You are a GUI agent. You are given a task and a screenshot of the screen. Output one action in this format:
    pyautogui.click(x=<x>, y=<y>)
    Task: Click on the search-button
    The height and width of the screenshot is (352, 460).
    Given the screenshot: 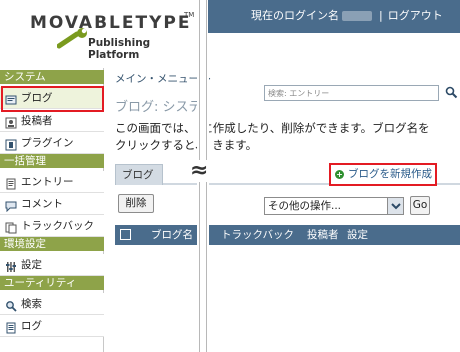 What is the action you would take?
    pyautogui.click(x=451, y=92)
    